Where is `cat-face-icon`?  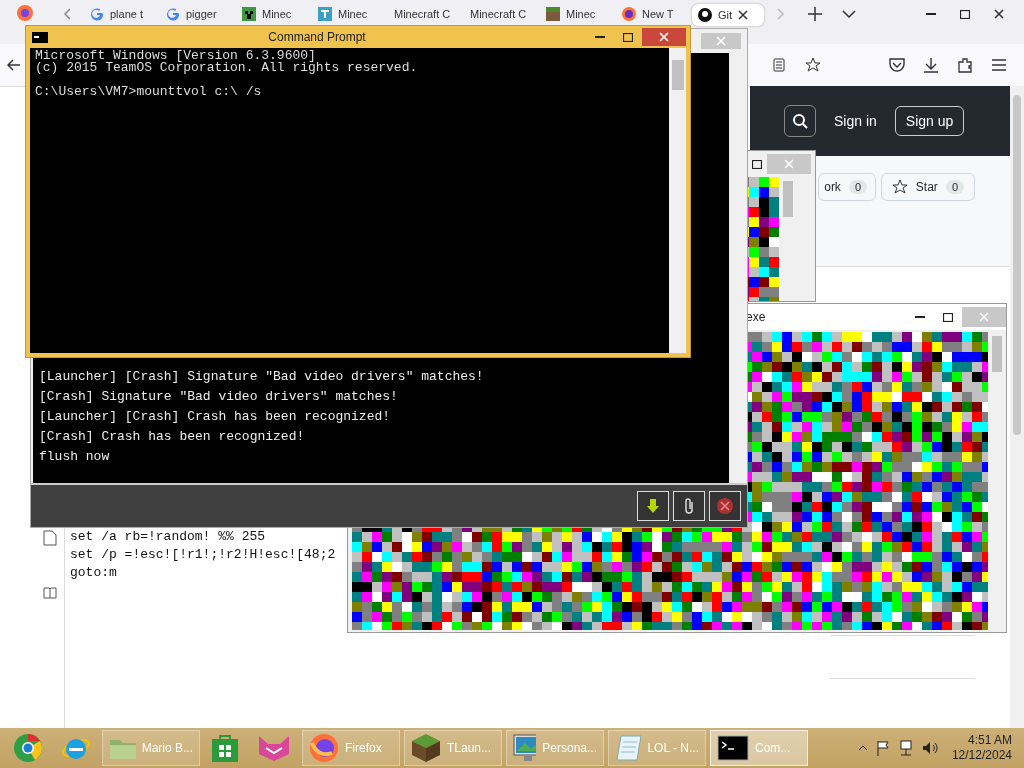
cat-face-icon is located at coordinates (274, 748).